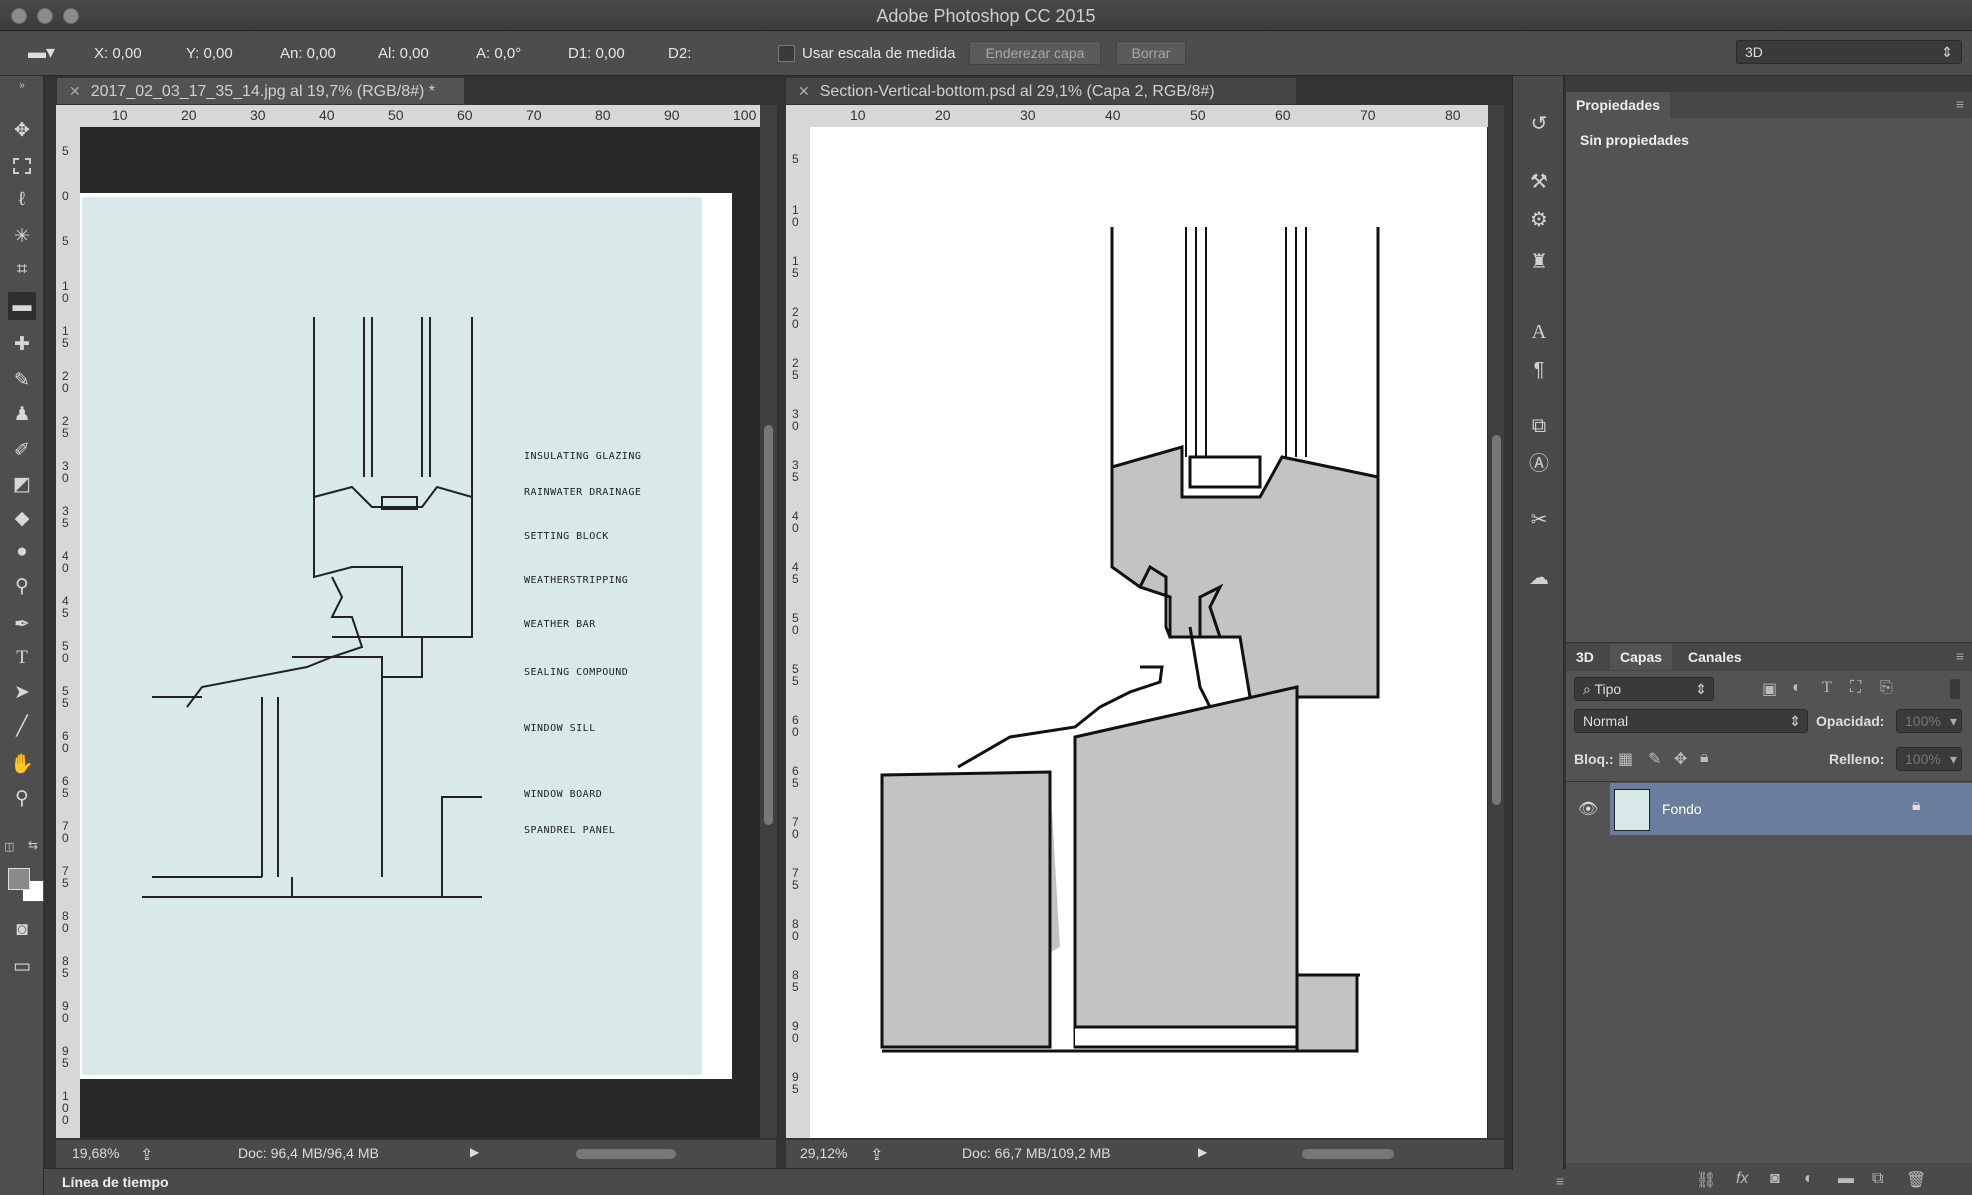  Describe the element at coordinates (22, 658) in the screenshot. I see `type-tool-icon: T` at that location.